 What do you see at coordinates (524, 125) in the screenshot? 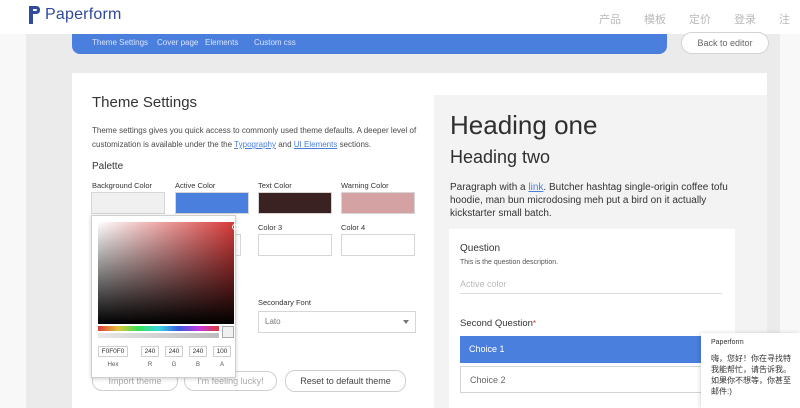
I see `preview-heading-one: Heading one` at bounding box center [524, 125].